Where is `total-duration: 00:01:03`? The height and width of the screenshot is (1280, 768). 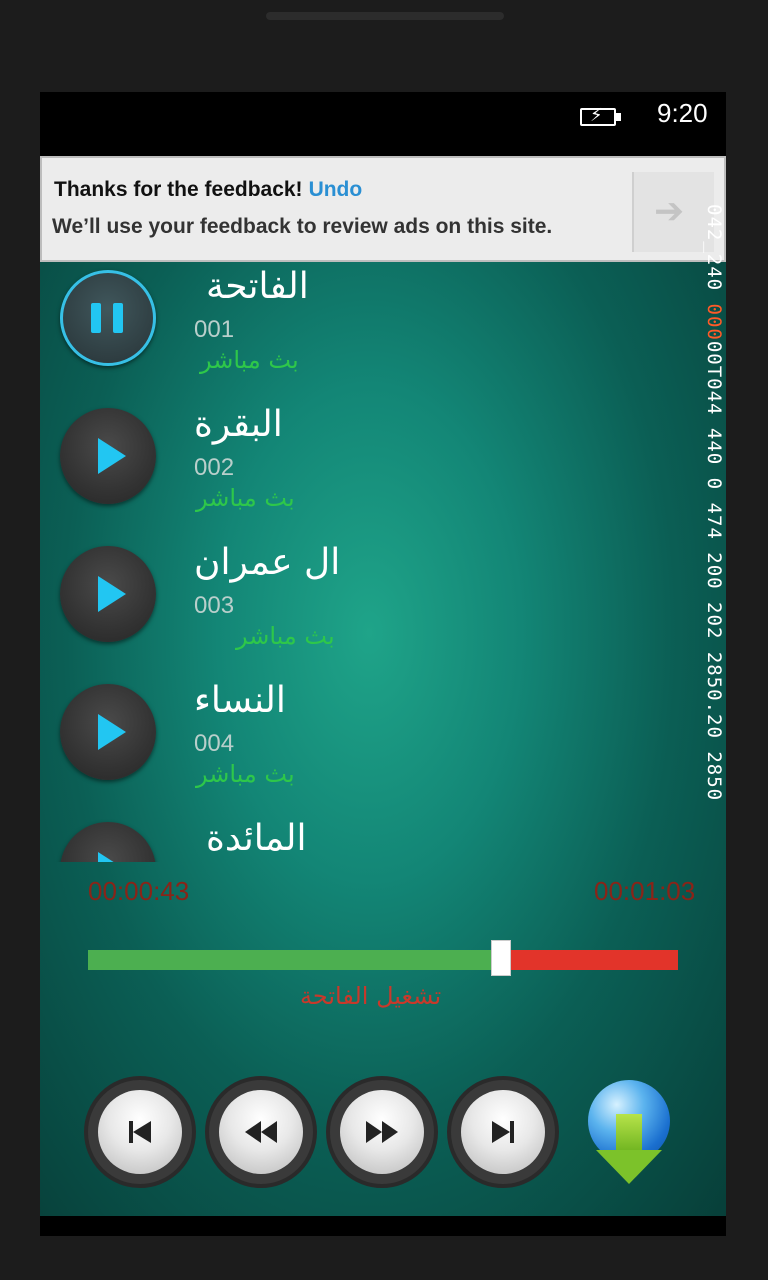
total-duration: 00:01:03 is located at coordinates (645, 891).